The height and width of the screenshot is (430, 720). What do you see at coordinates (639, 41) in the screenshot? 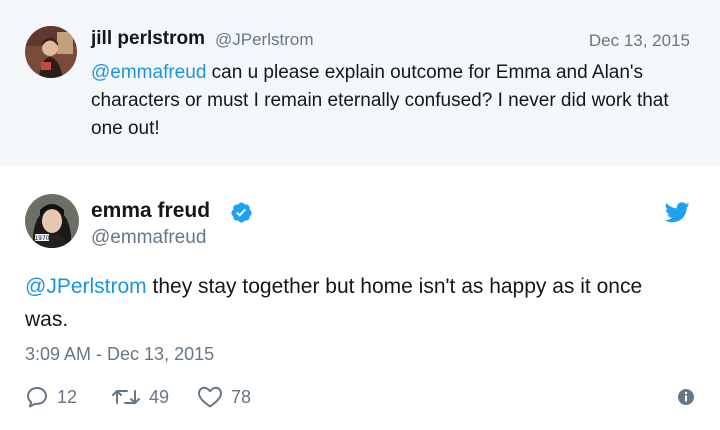
I see `reply-date: Dec 13, 2015` at bounding box center [639, 41].